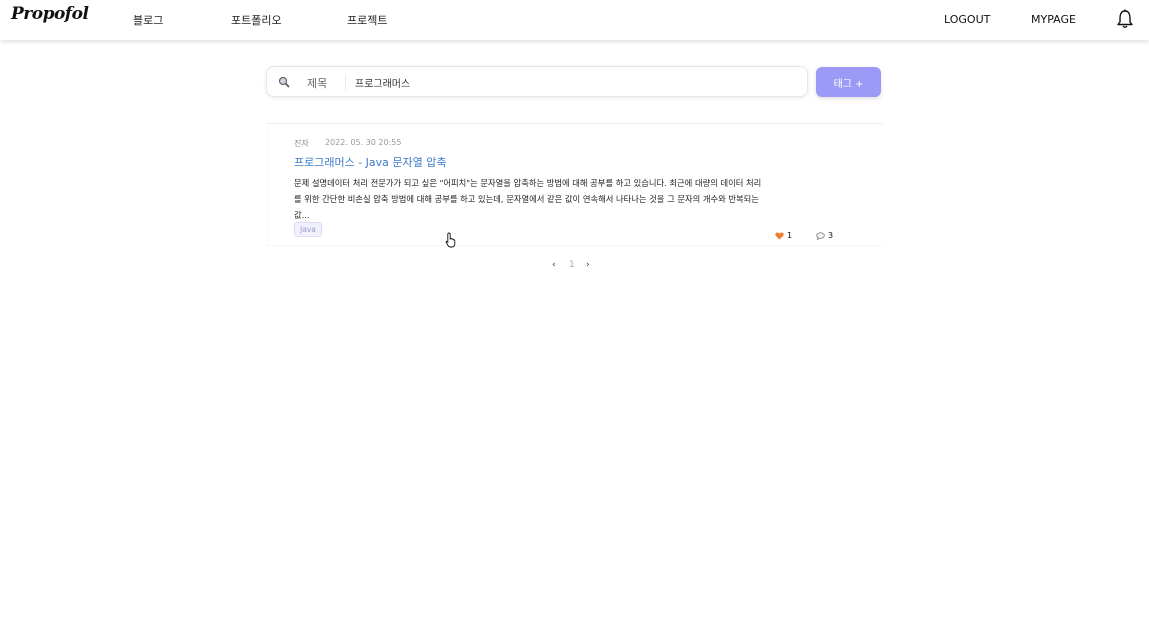 The image size is (1149, 631). I want to click on logo: Propofol, so click(50, 14).